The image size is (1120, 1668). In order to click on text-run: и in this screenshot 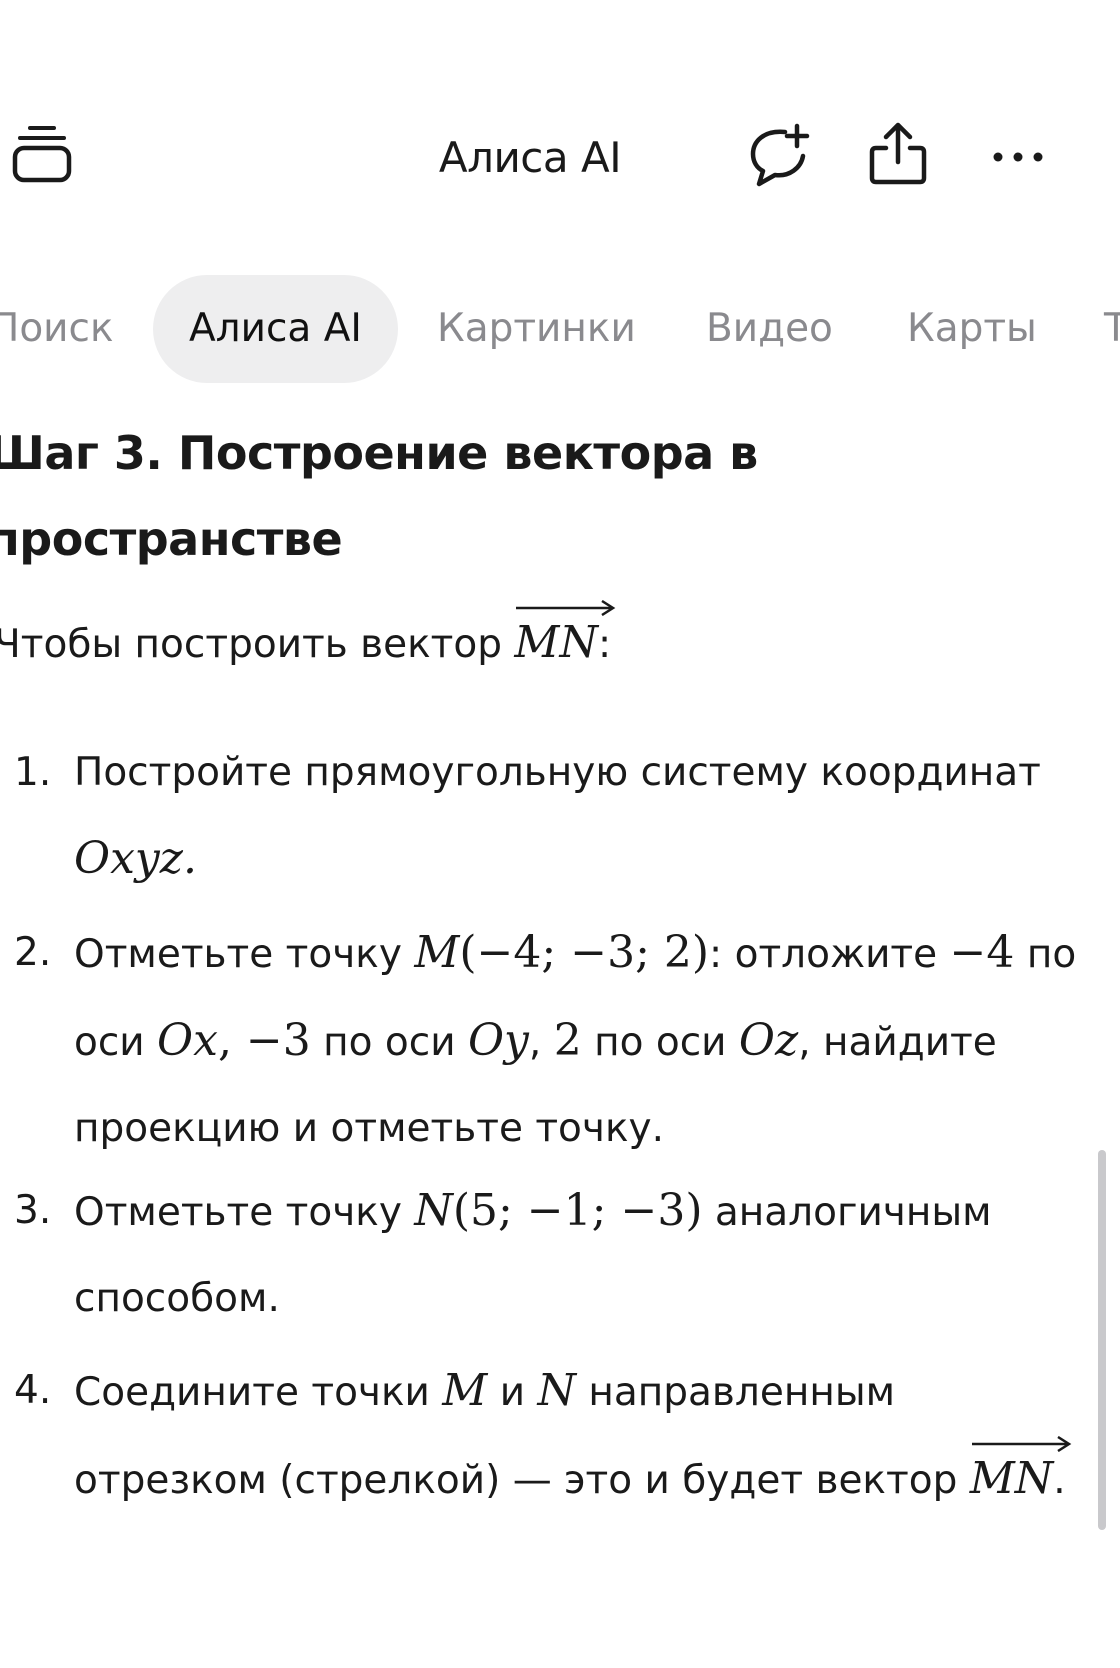, I will do `click(512, 1392)`.